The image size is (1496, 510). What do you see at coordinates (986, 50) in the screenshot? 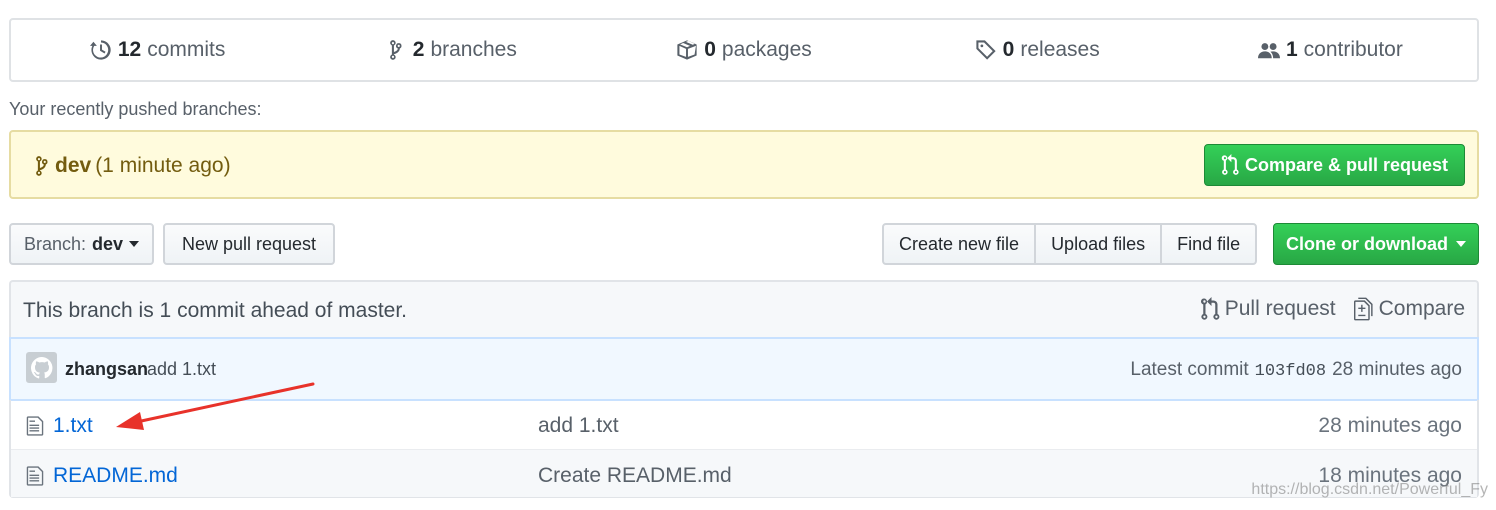
I see `tag-icon` at bounding box center [986, 50].